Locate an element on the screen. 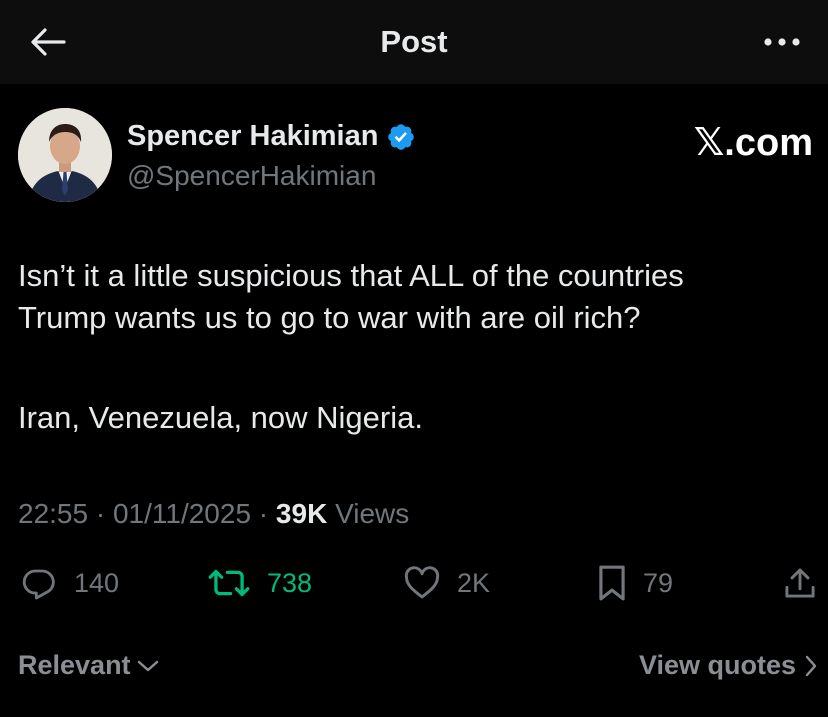 This screenshot has width=828, height=717. avatar is located at coordinates (65, 155).